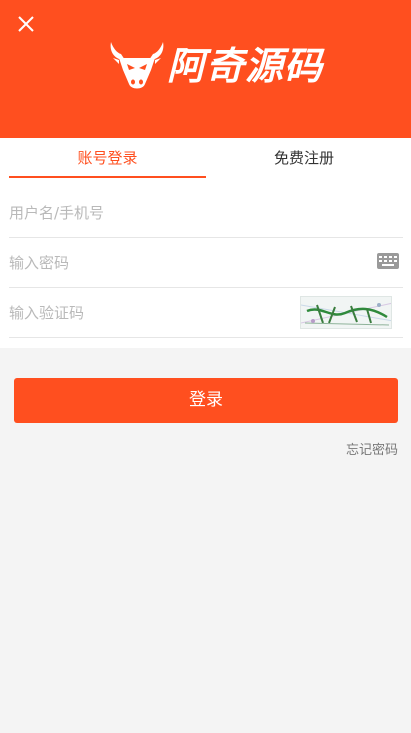 This screenshot has width=411, height=733. I want to click on tab-free-register: 免费注册, so click(304, 158).